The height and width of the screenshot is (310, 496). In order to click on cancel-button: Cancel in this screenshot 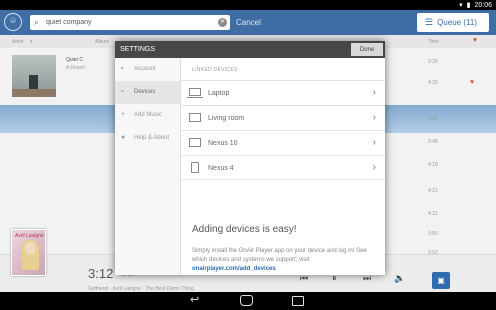, I will do `click(248, 22)`.